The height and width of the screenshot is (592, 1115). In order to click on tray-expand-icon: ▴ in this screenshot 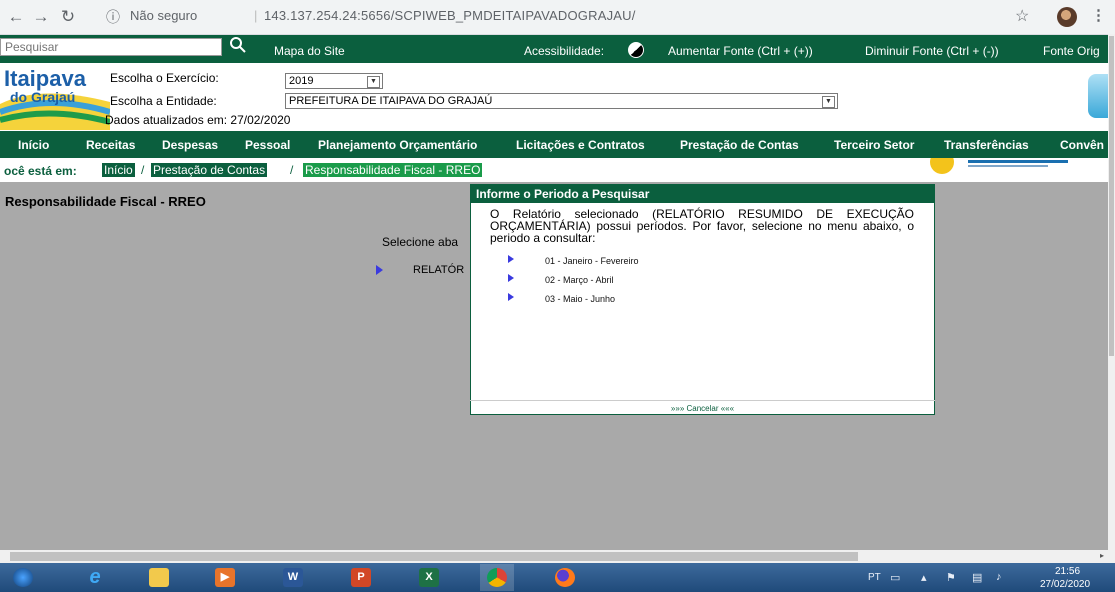, I will do `click(924, 577)`.